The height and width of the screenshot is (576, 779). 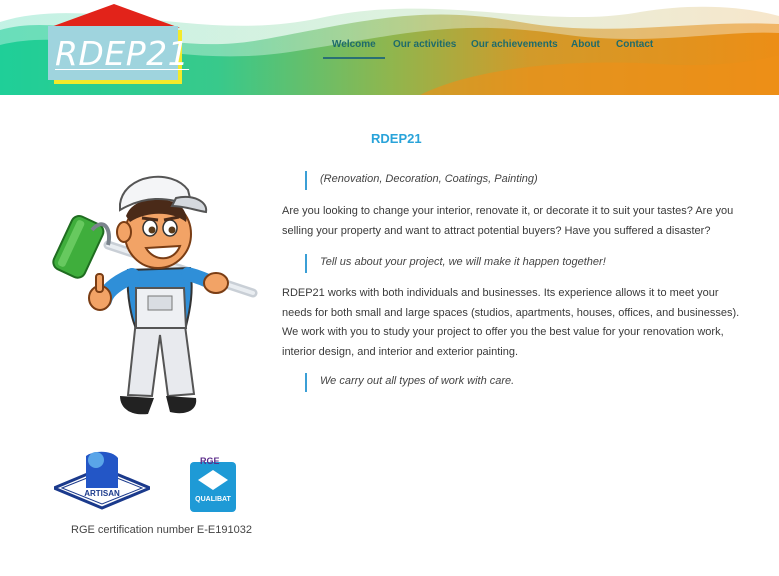 I want to click on rge-qualibat-badge: RGE QUALIBAT, so click(x=213, y=484).